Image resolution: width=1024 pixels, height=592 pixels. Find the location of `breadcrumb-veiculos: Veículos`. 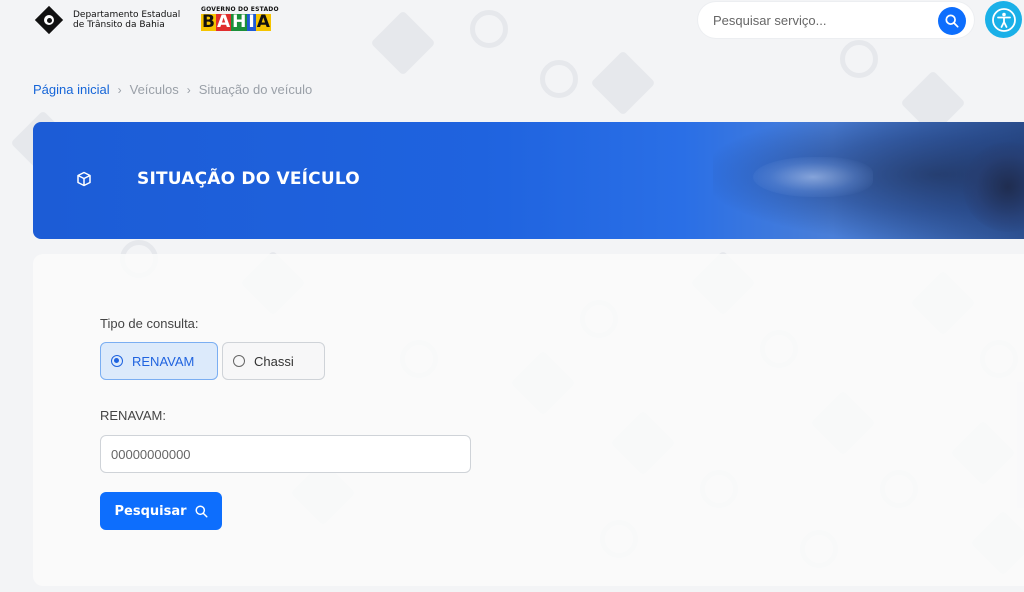

breadcrumb-veiculos: Veículos is located at coordinates (154, 89).